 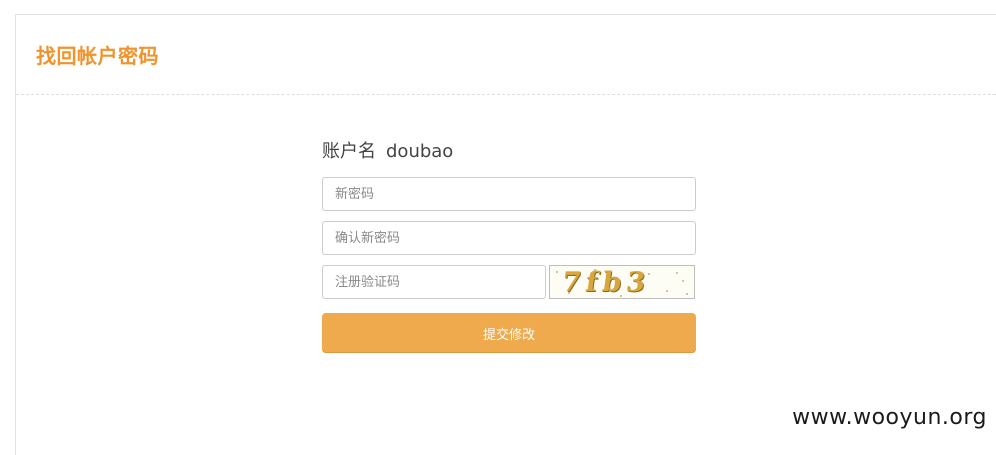 I want to click on captcha-input, so click(x=434, y=282).